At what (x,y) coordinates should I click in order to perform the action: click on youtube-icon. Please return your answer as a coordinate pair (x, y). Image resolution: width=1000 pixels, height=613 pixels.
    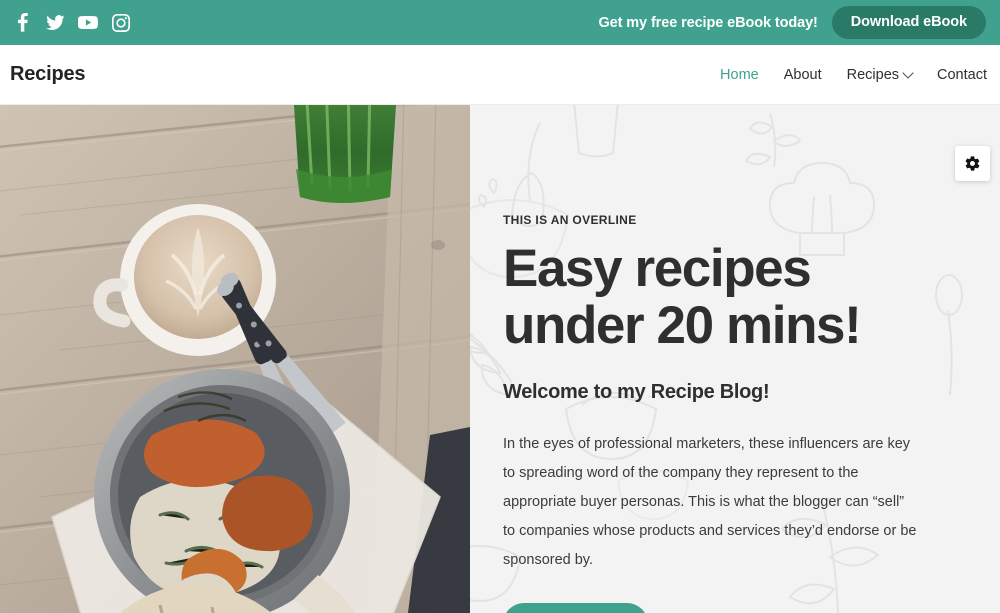
    Looking at the image, I should click on (88, 23).